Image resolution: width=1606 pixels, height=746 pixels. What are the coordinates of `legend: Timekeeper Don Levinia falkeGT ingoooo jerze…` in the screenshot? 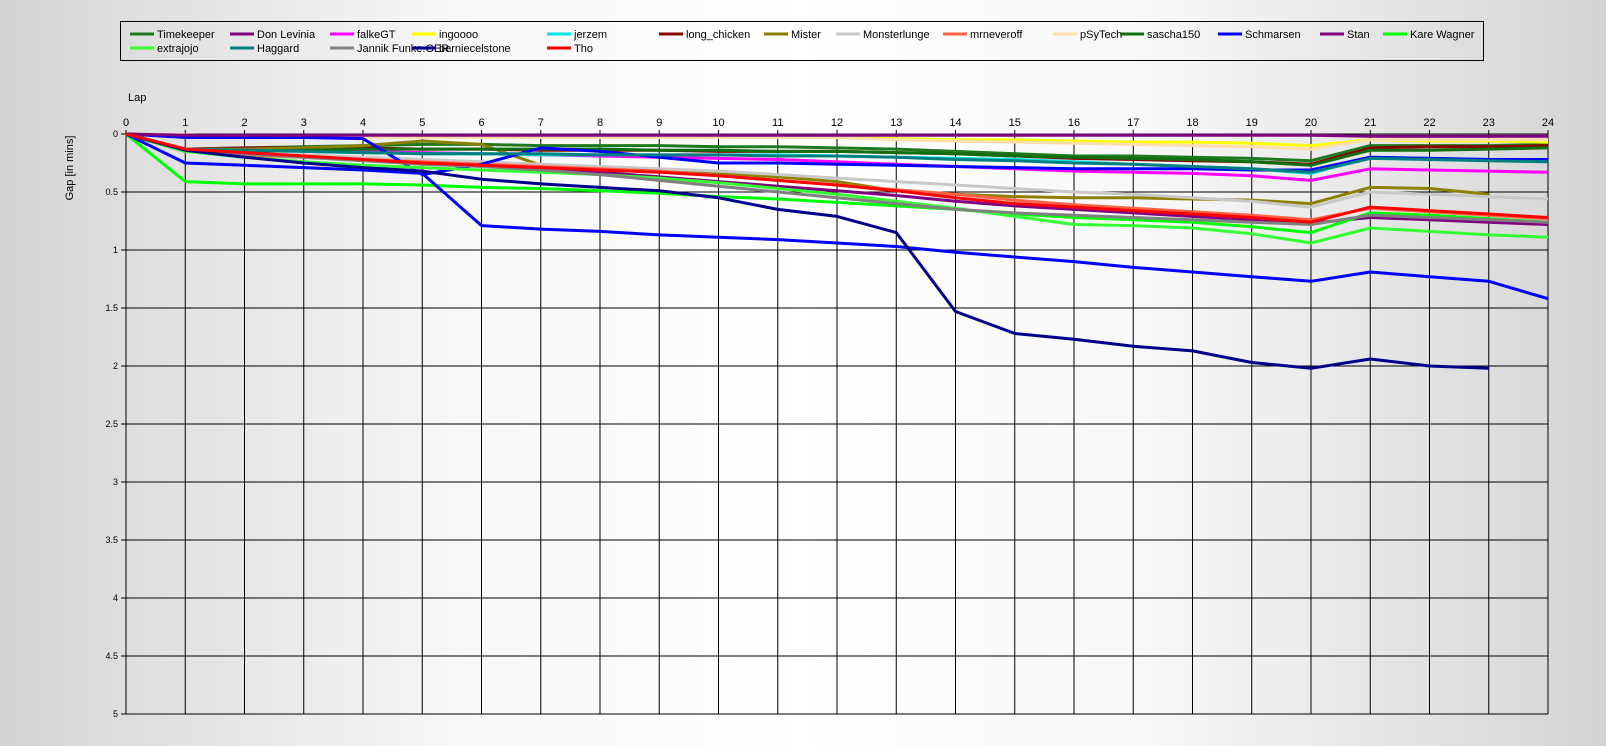 It's located at (802, 42).